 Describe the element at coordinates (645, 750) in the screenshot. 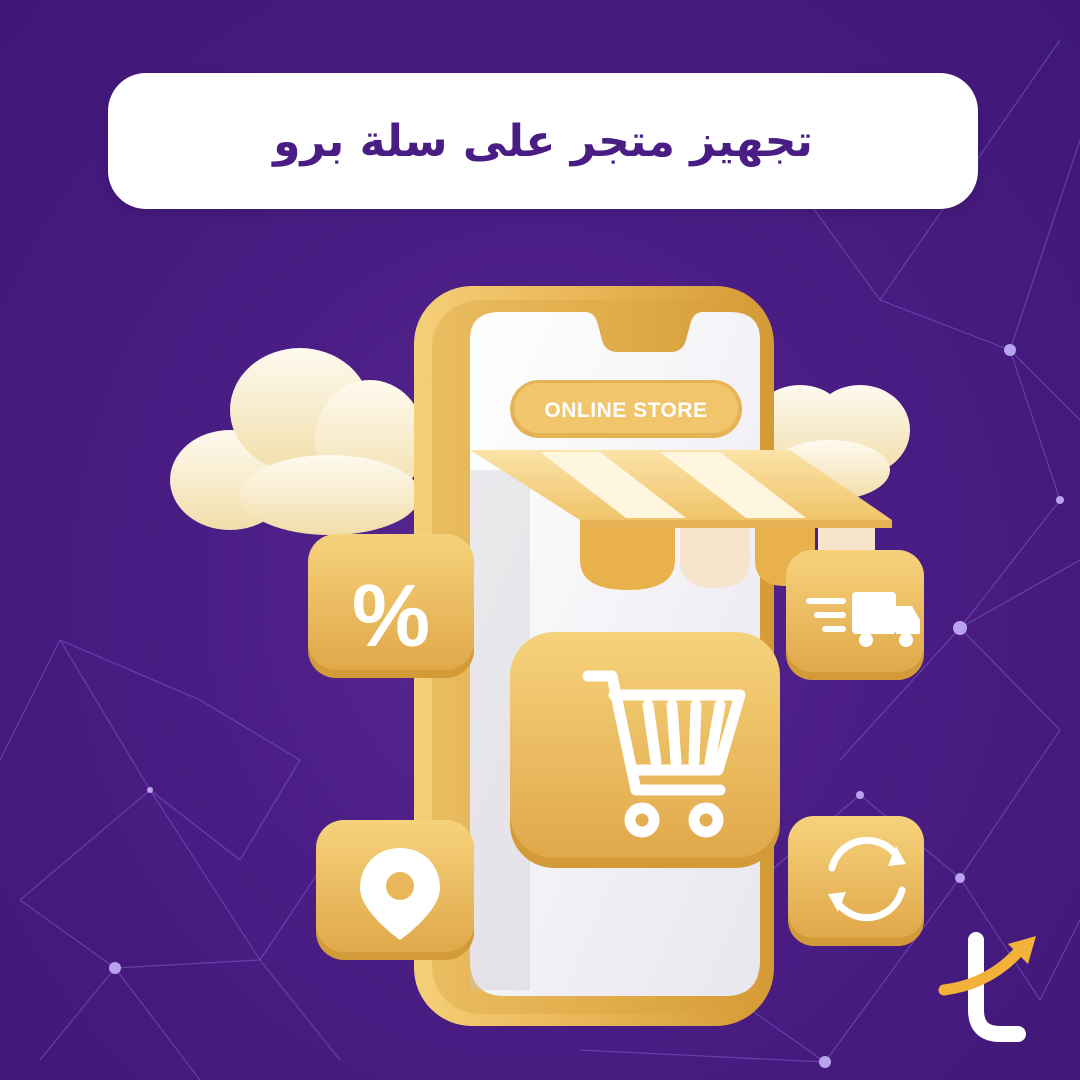

I see `cart-tile` at that location.